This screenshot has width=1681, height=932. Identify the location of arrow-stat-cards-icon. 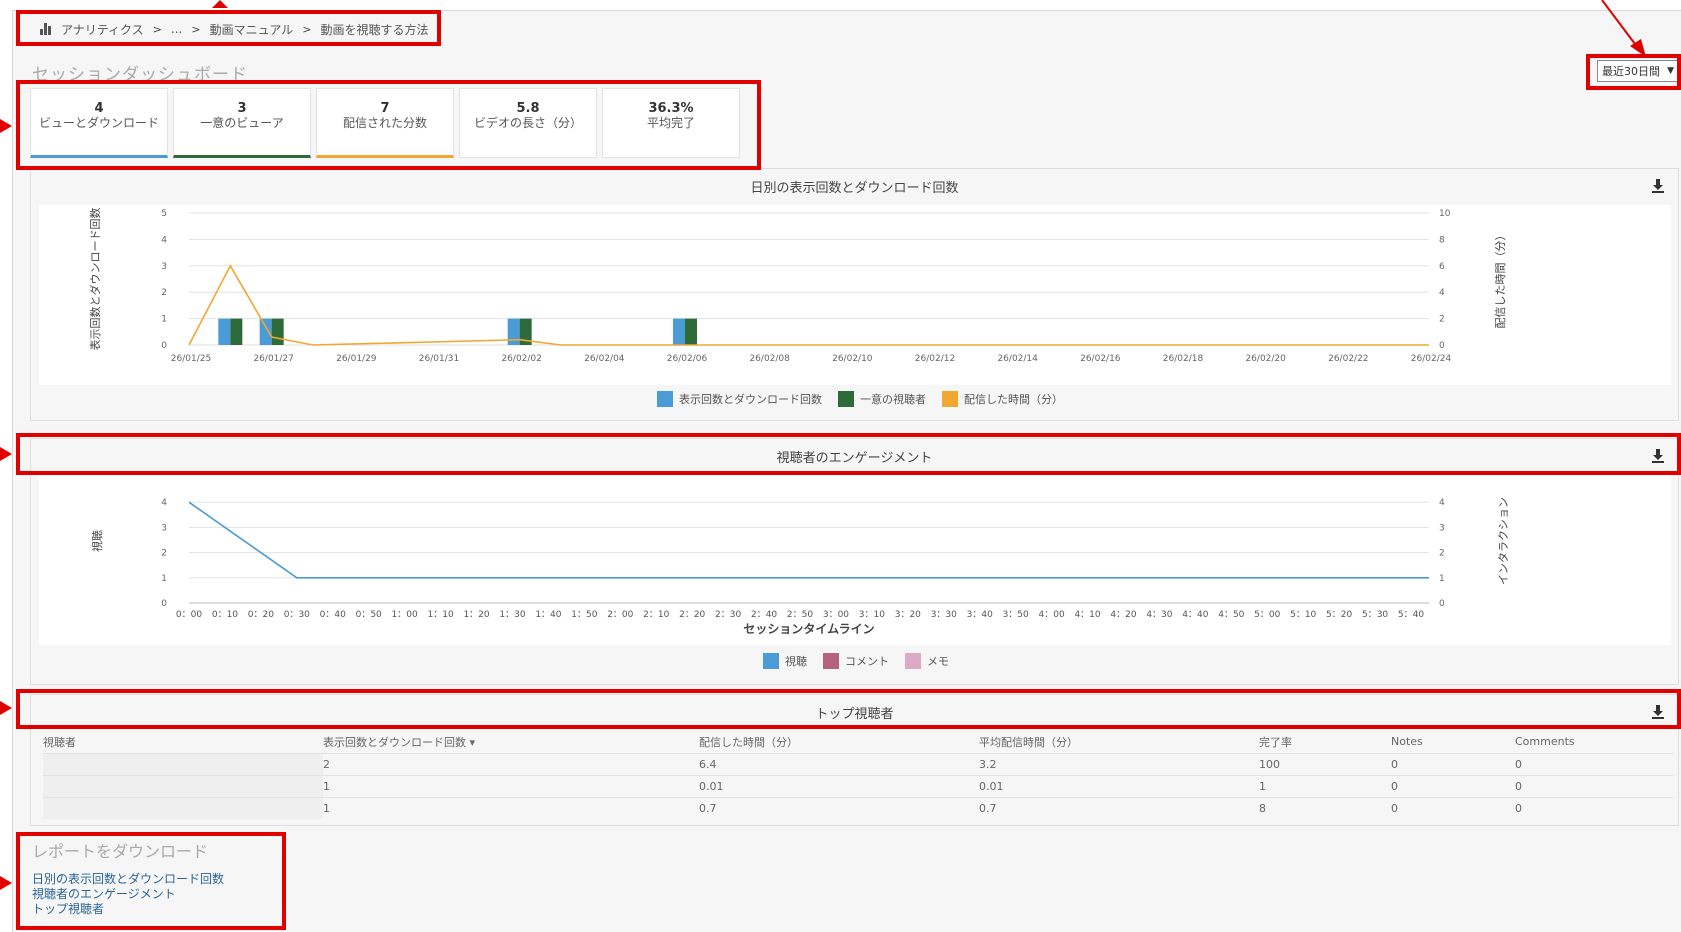
(6, 126).